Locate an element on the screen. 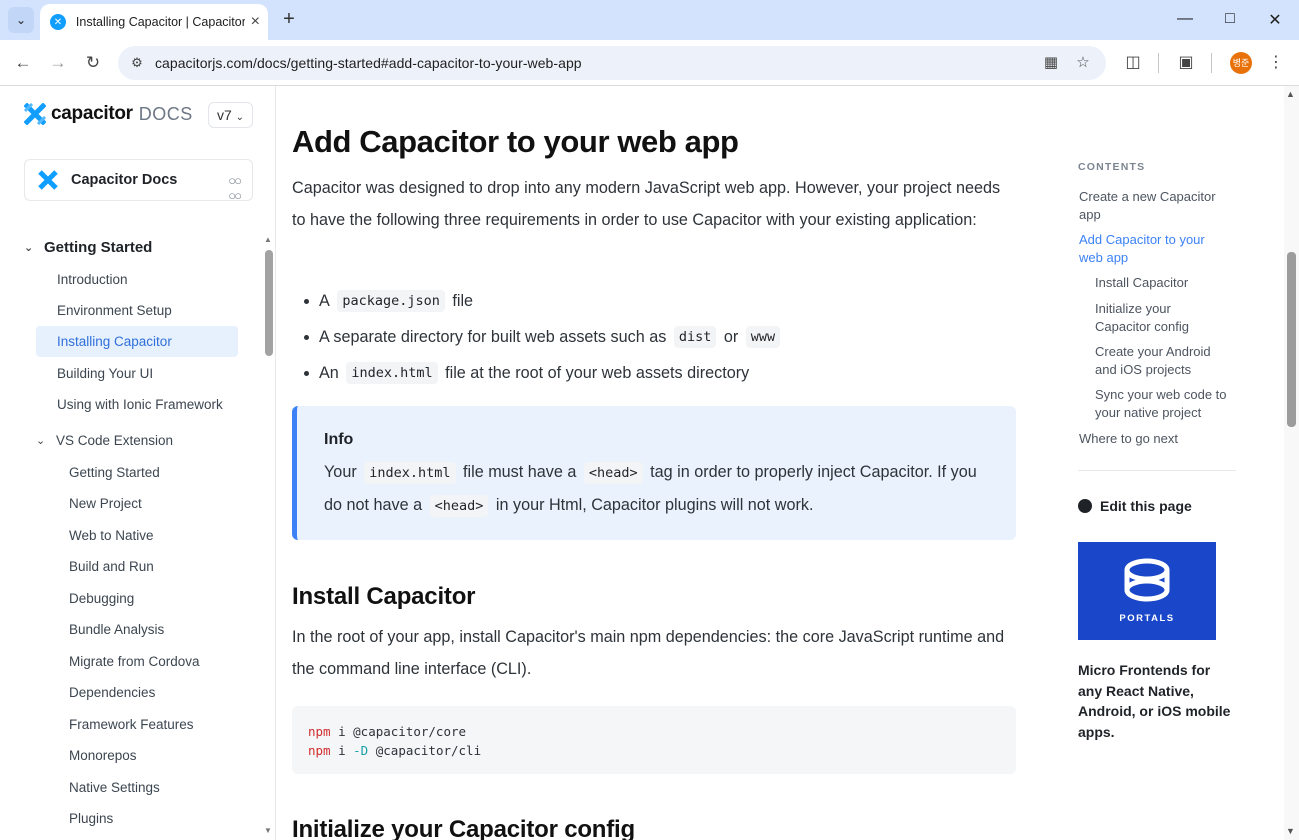 This screenshot has width=1299, height=840. page-scrollbar-track is located at coordinates (1291, 463).